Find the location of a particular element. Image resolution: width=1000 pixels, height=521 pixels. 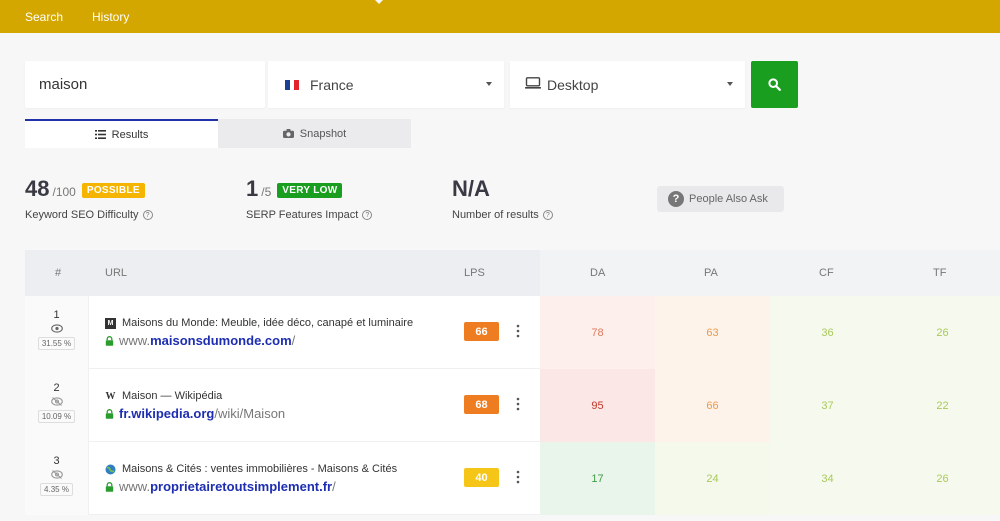

result-title: W Maison — Wikipédia is located at coordinates (164, 396).